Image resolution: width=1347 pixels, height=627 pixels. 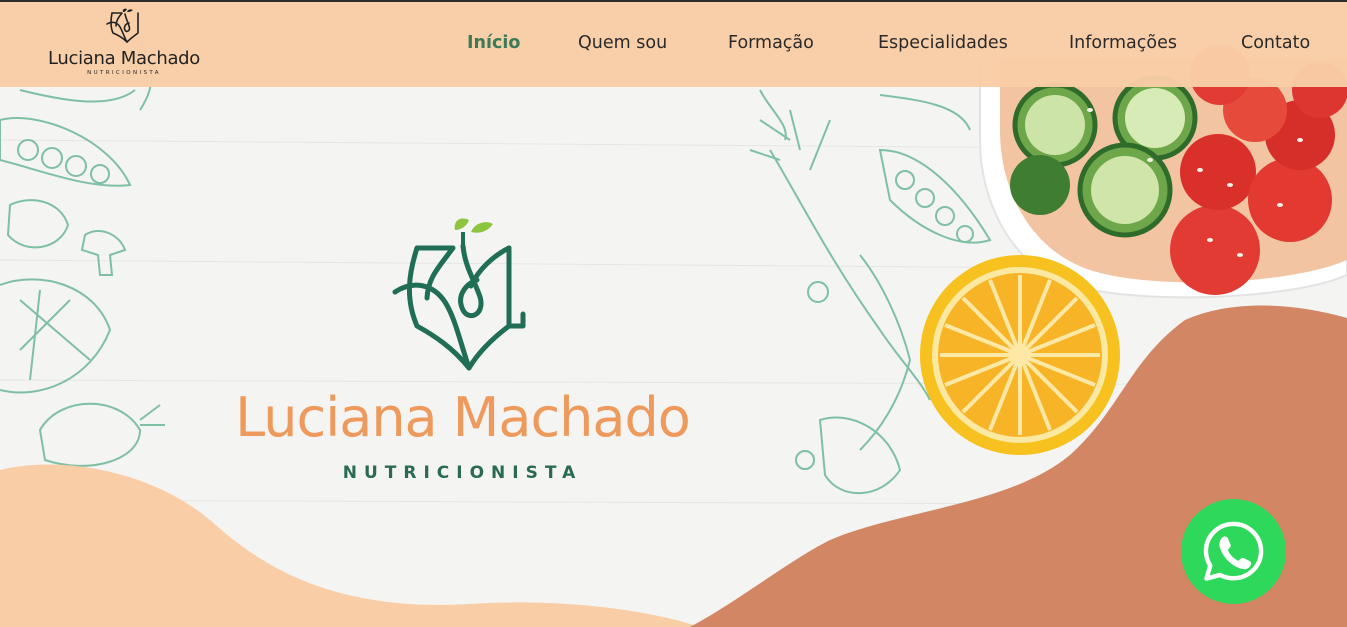 I want to click on nav-item-informacoes: Informações, so click(x=1123, y=43).